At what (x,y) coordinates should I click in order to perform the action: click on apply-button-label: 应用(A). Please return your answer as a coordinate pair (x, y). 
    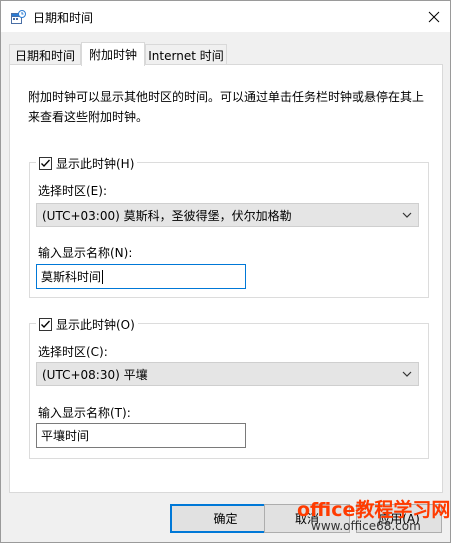
    Looking at the image, I should click on (399, 519).